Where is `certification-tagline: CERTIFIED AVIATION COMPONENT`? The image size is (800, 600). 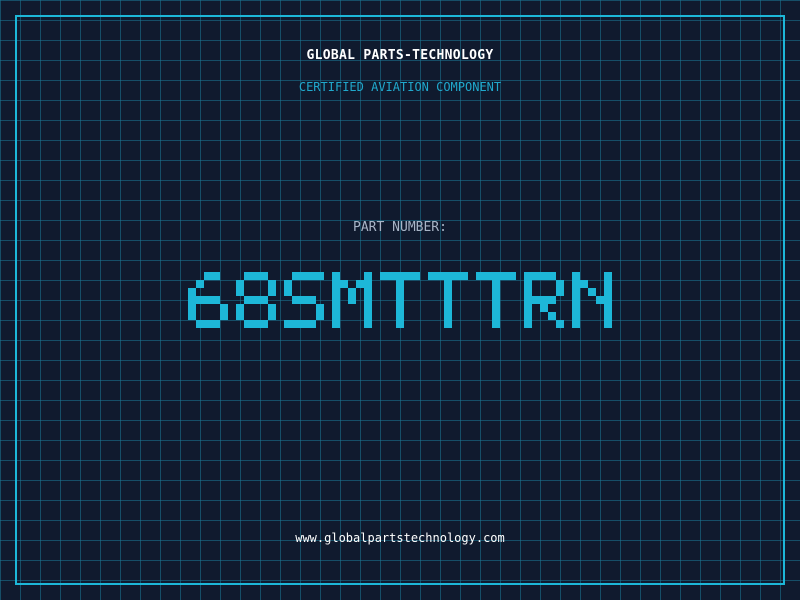
certification-tagline: CERTIFIED AVIATION COMPONENT is located at coordinates (400, 87).